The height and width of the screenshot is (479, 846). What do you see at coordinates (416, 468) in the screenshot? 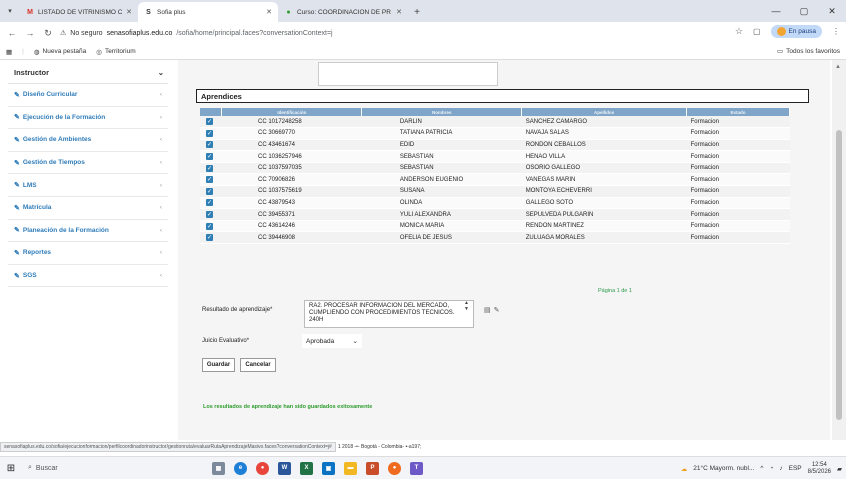
I see `teams-icon: T` at bounding box center [416, 468].